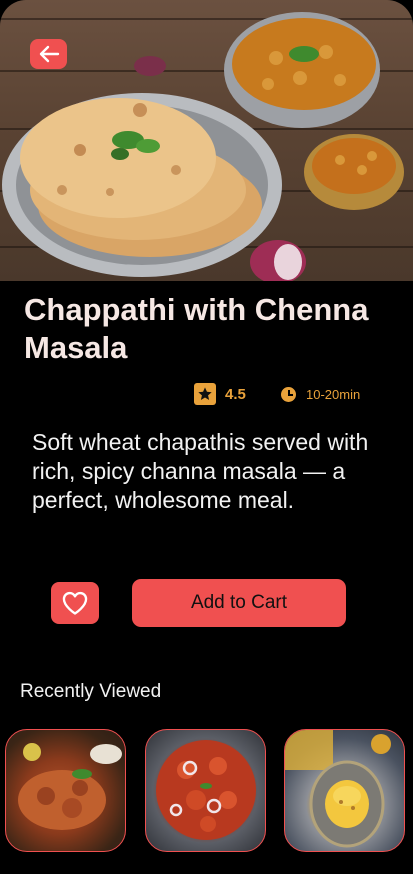 The image size is (413, 874). I want to click on heart-icon, so click(75, 603).